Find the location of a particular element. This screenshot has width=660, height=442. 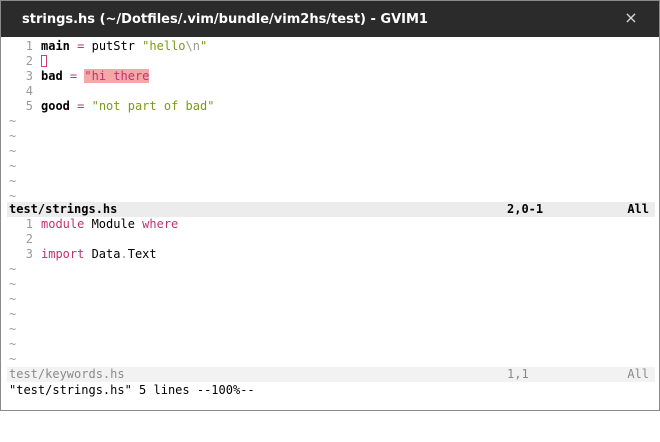

code-line: 3 import Data.Text is located at coordinates (331, 254).